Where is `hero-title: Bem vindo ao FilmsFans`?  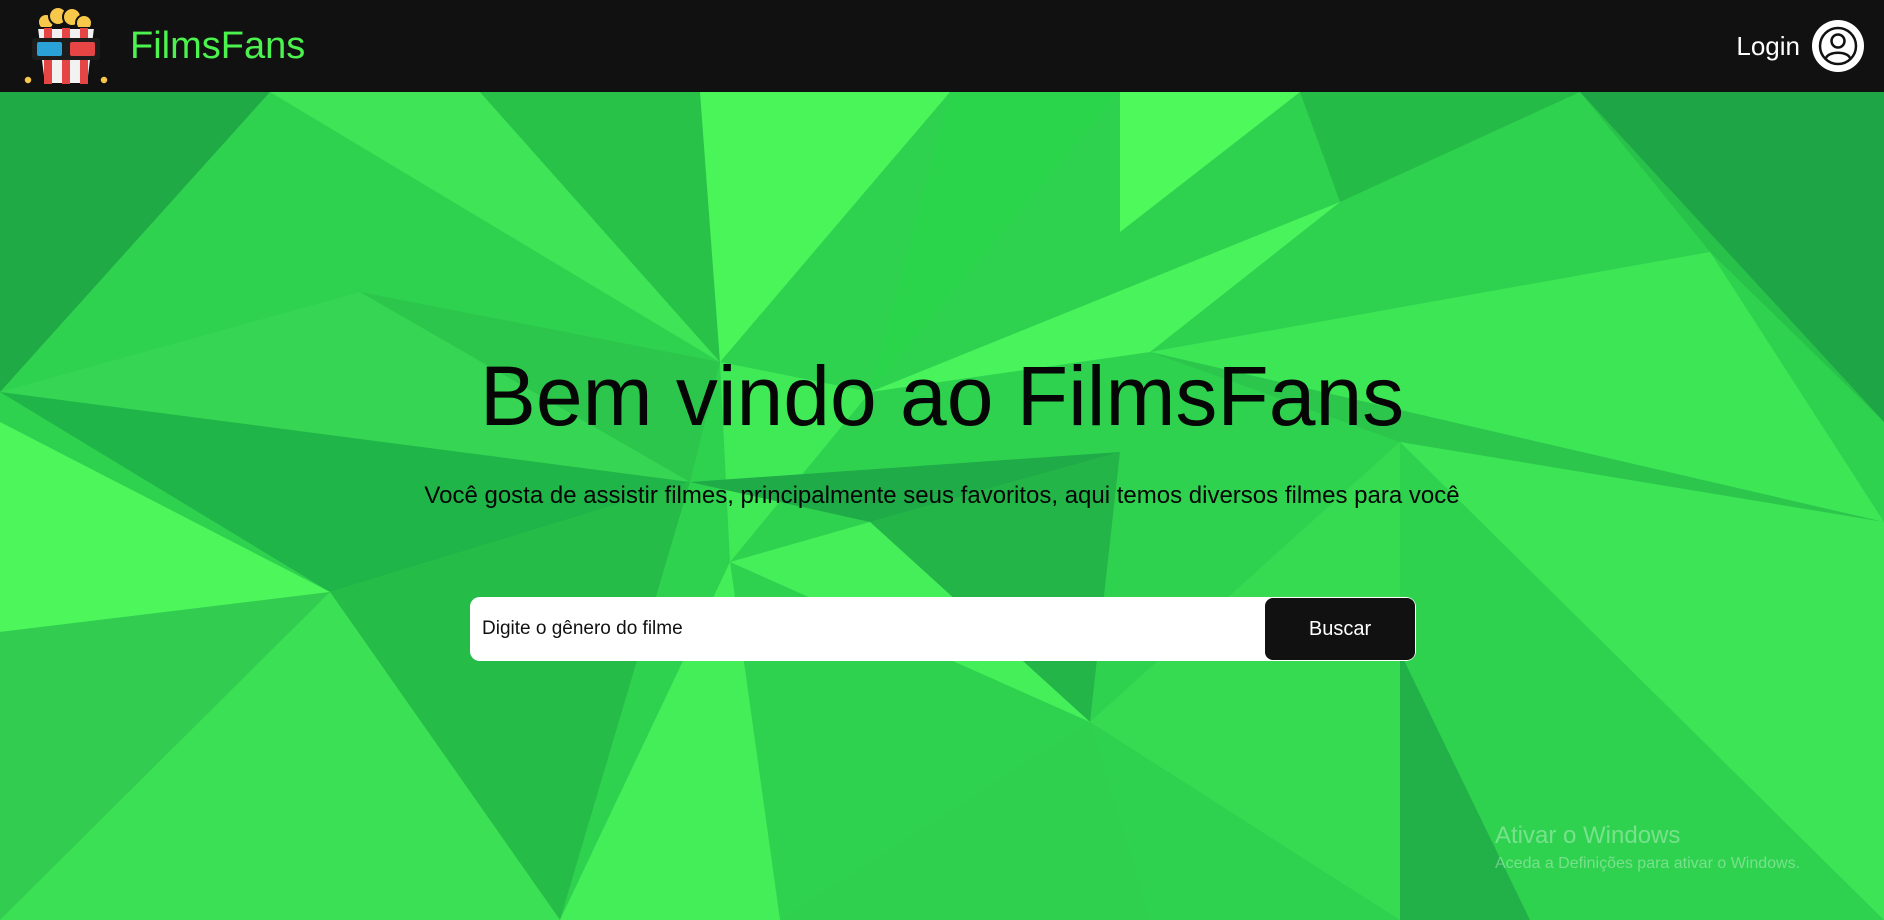 hero-title: Bem vindo ao FilmsFans is located at coordinates (942, 396).